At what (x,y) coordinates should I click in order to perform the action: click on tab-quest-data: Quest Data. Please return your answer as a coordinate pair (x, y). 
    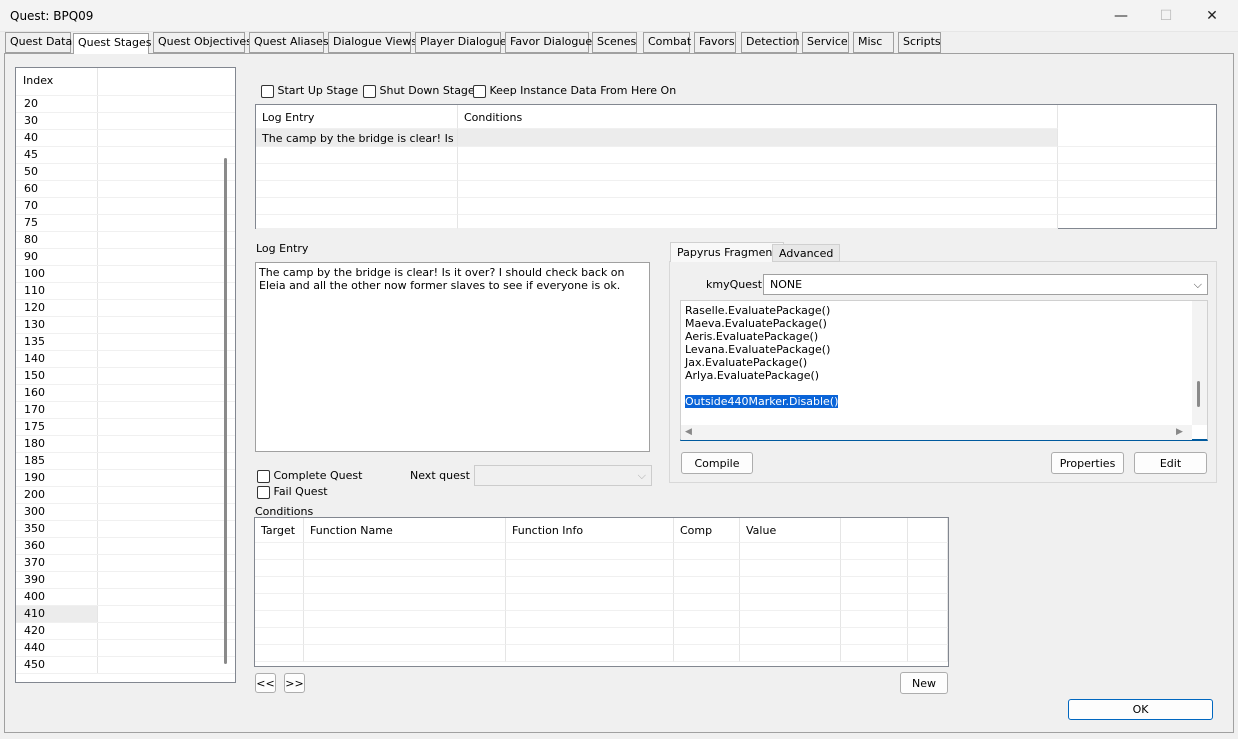
    Looking at the image, I should click on (38, 42).